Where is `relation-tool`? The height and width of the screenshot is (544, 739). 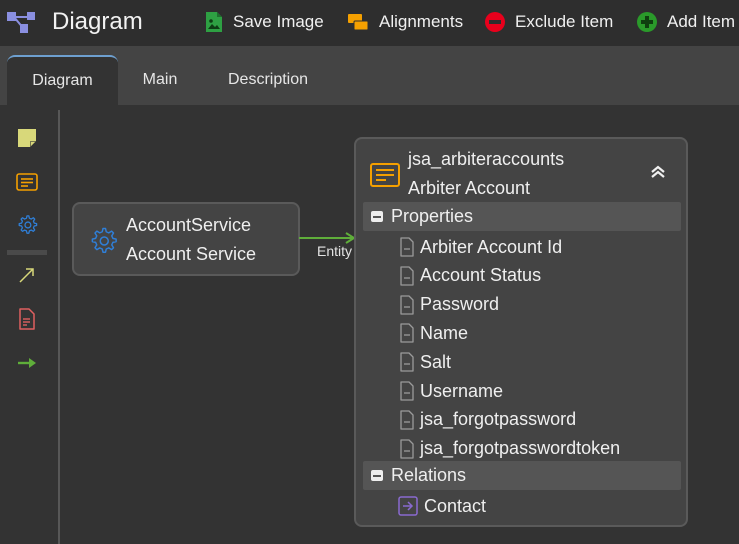 relation-tool is located at coordinates (27, 363).